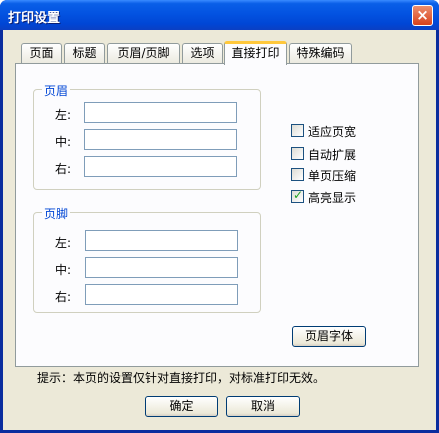 The height and width of the screenshot is (433, 439). Describe the element at coordinates (161, 240) in the screenshot. I see `footer-left-input` at that location.